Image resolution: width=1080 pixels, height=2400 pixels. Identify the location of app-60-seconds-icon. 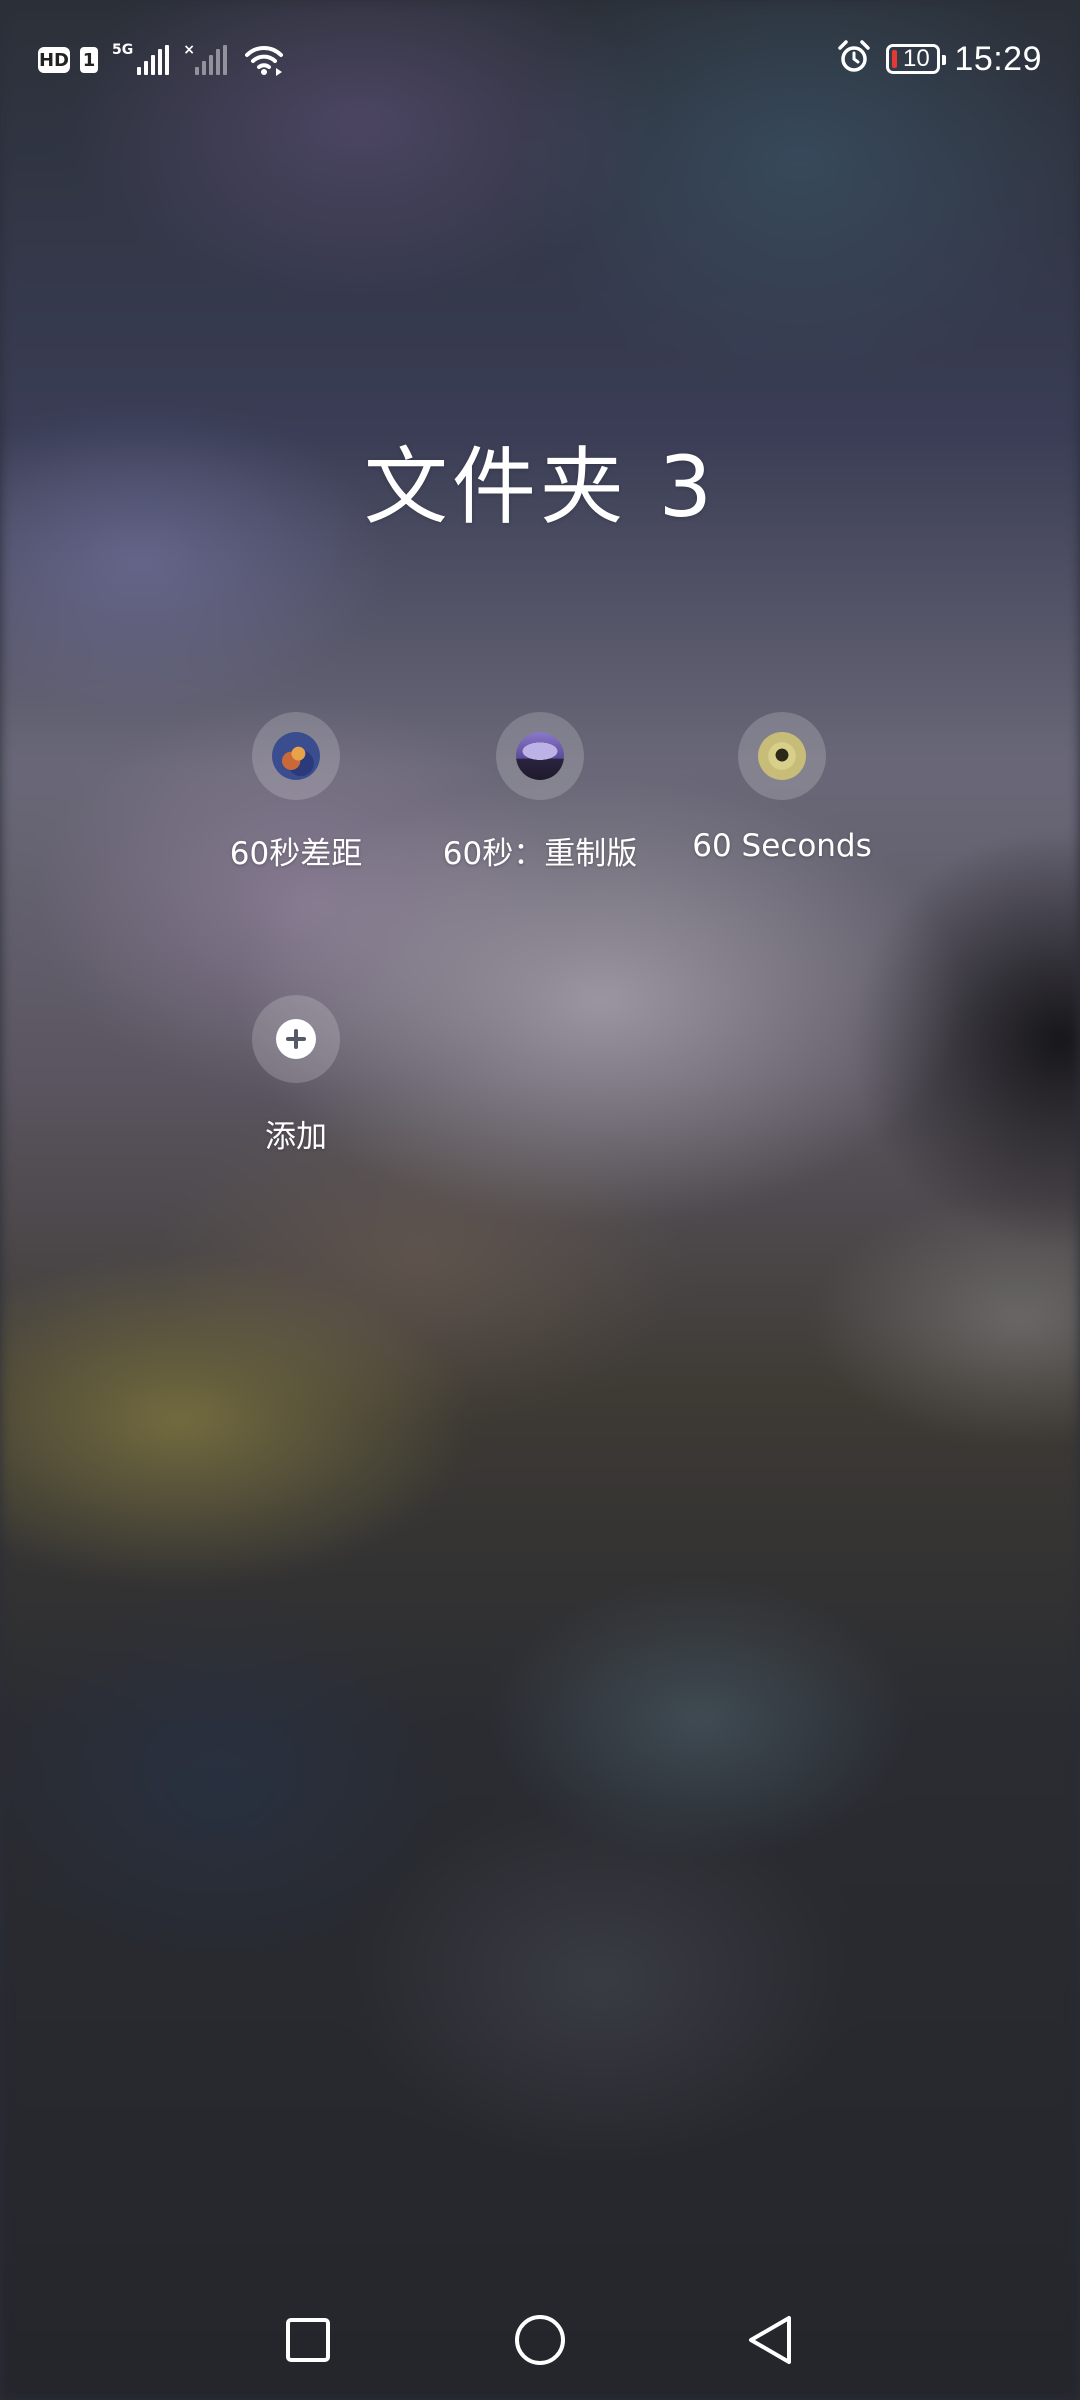
(782, 756).